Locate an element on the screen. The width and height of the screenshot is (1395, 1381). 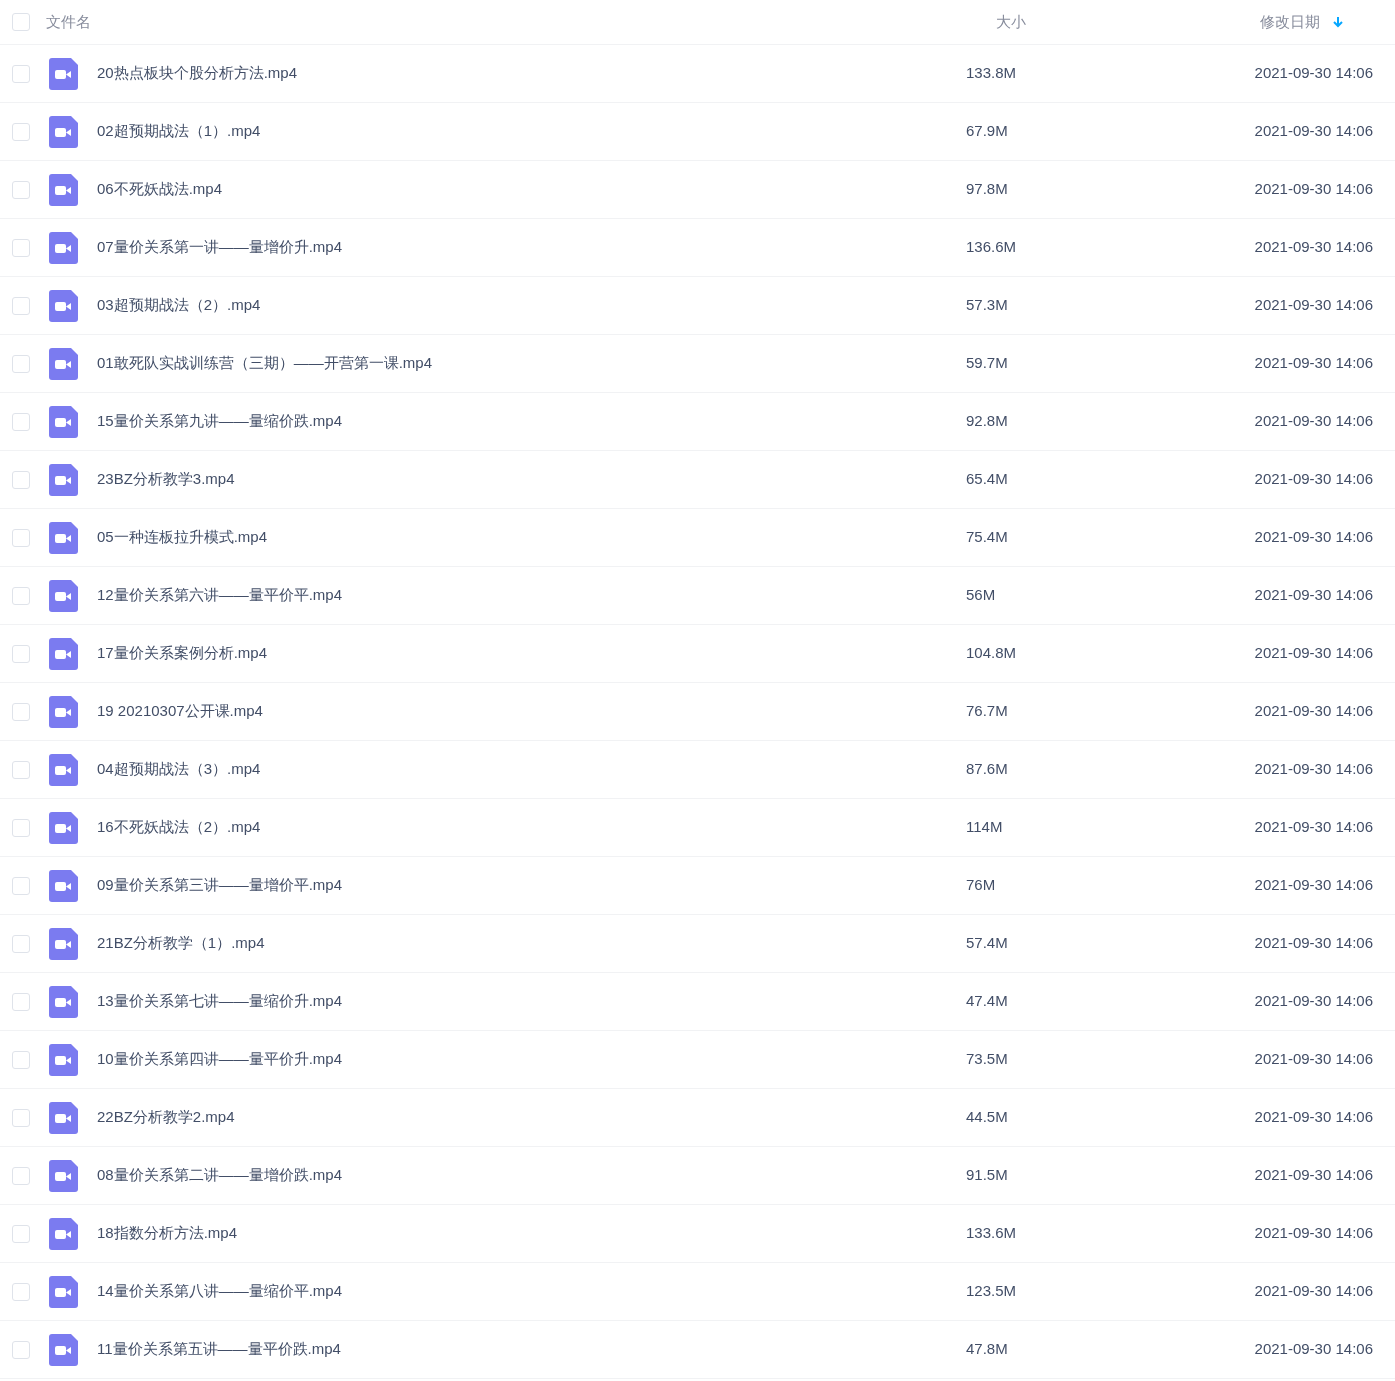
file-size: 97.8M is located at coordinates (987, 189).